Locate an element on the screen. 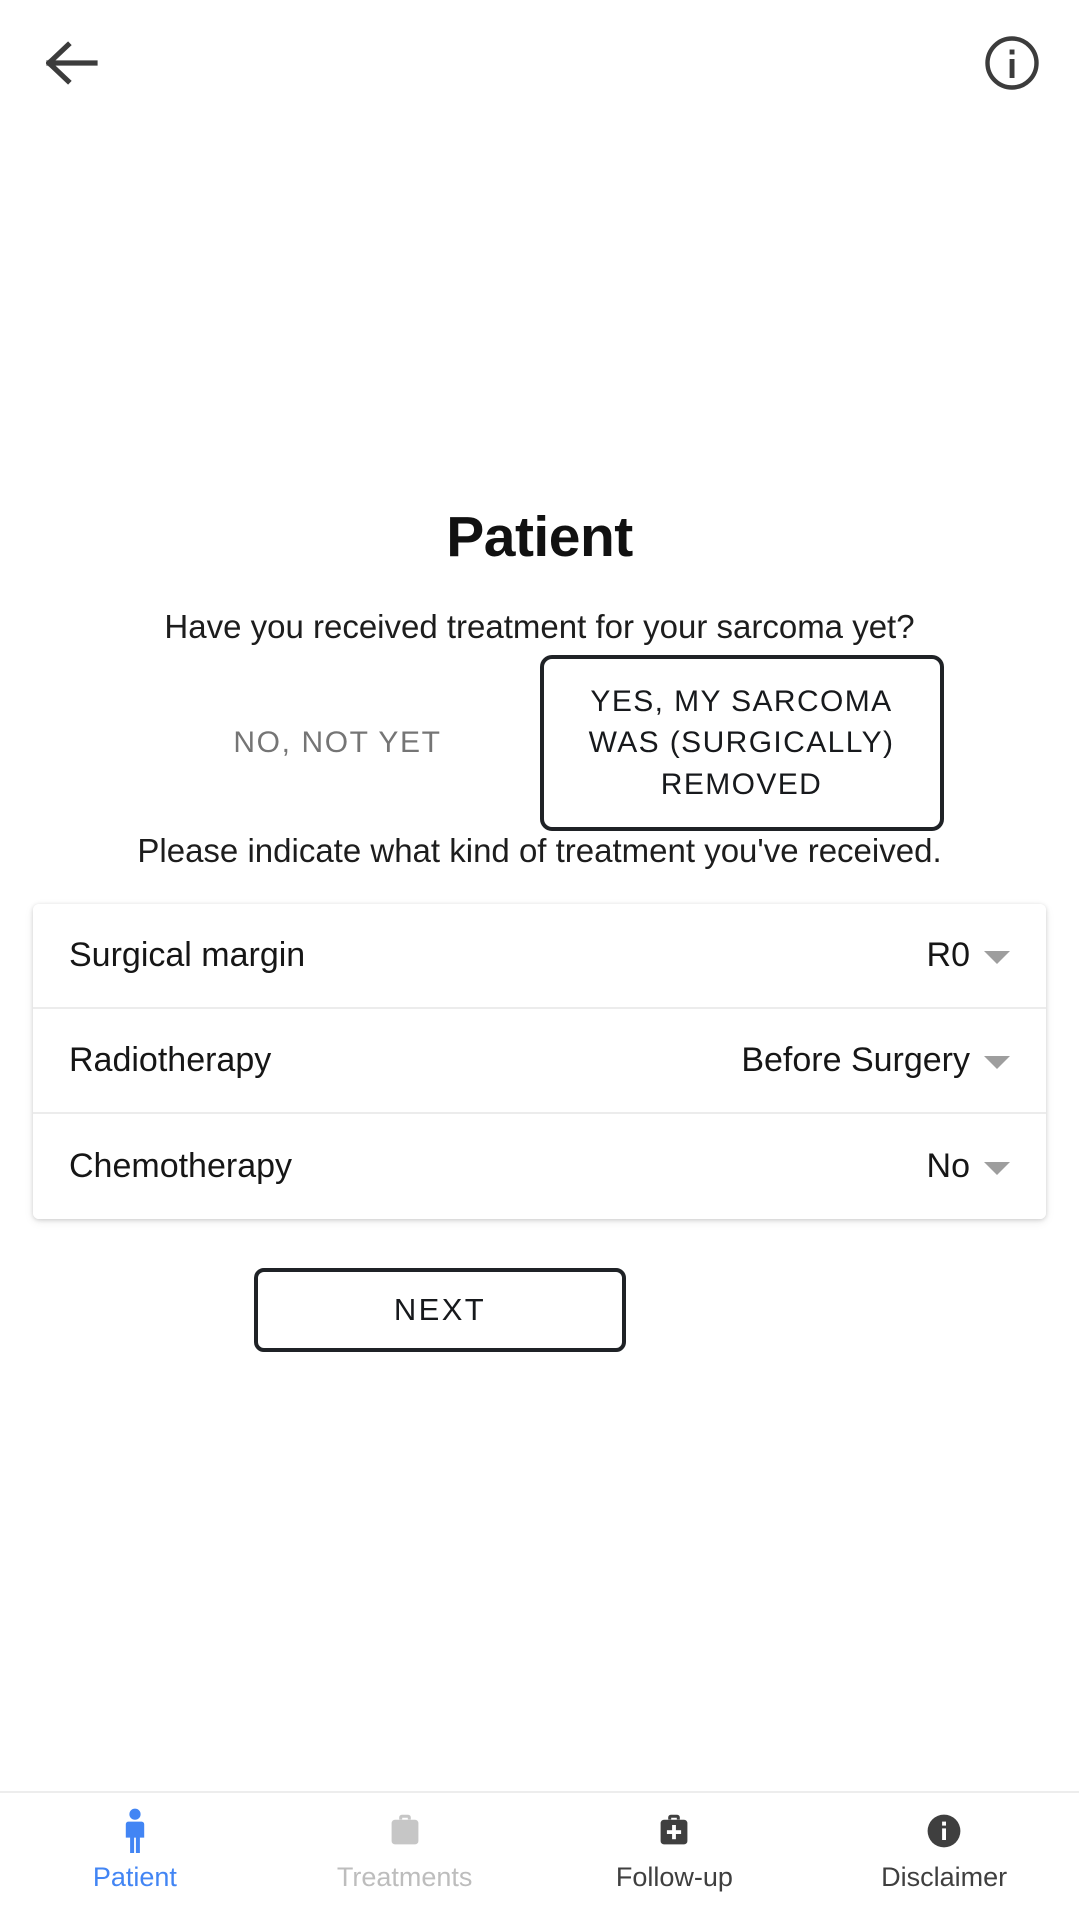  field-row-surgical-margin: Surgical margin R0 is located at coordinates (539, 956).